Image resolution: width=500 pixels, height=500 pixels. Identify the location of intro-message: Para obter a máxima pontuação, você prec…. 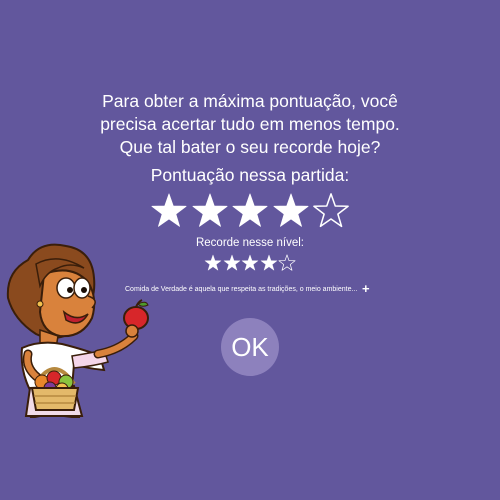
(250, 124).